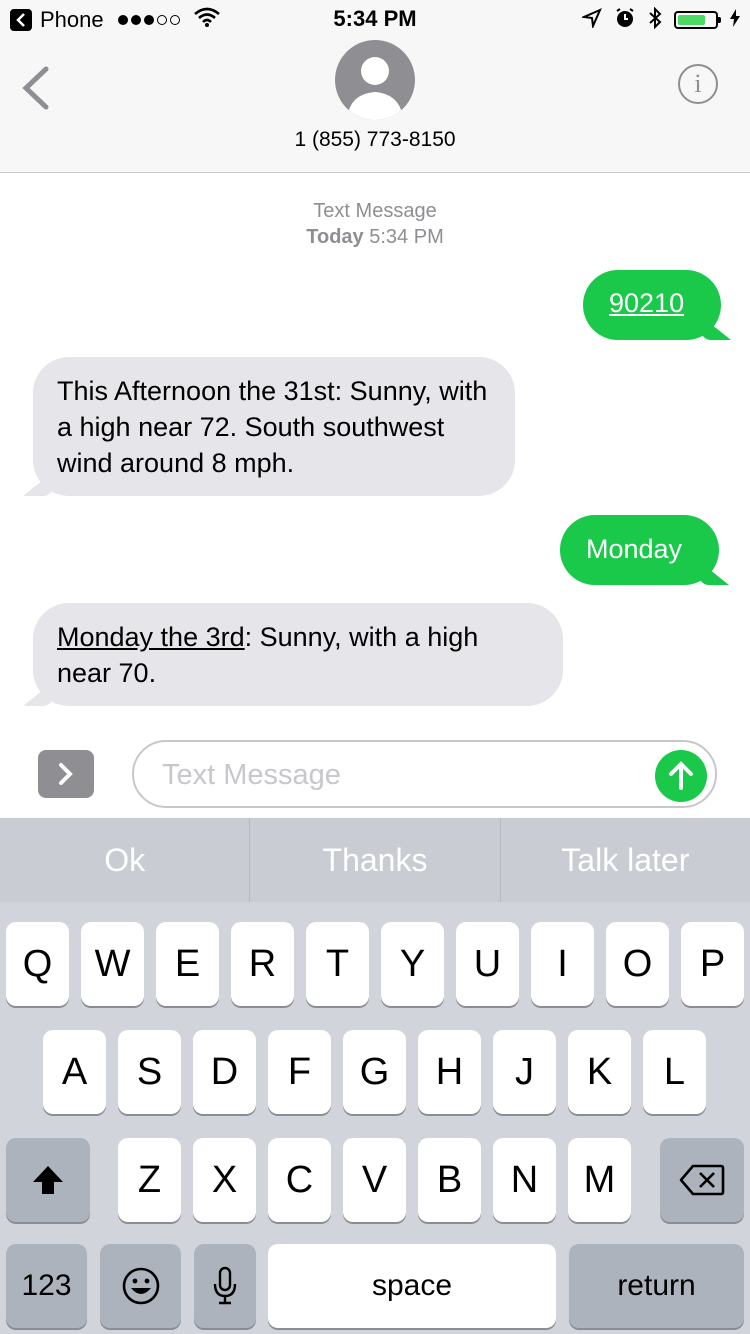  Describe the element at coordinates (712, 964) in the screenshot. I see `key-p: P` at that location.